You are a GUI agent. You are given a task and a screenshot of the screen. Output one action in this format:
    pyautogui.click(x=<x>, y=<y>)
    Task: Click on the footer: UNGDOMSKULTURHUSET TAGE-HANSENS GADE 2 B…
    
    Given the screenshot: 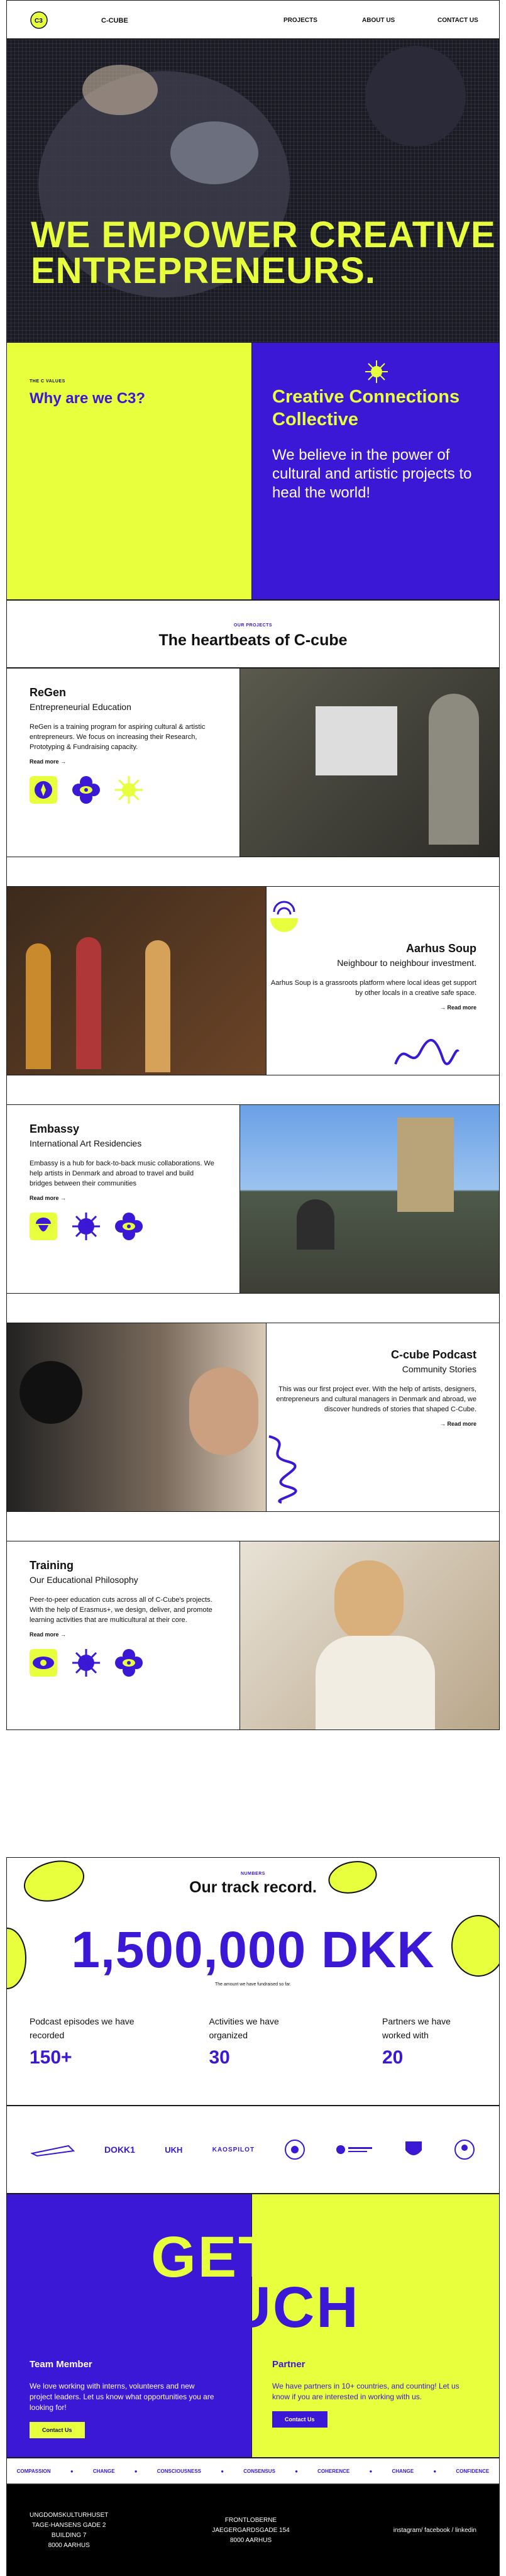 What is the action you would take?
    pyautogui.click(x=253, y=2530)
    